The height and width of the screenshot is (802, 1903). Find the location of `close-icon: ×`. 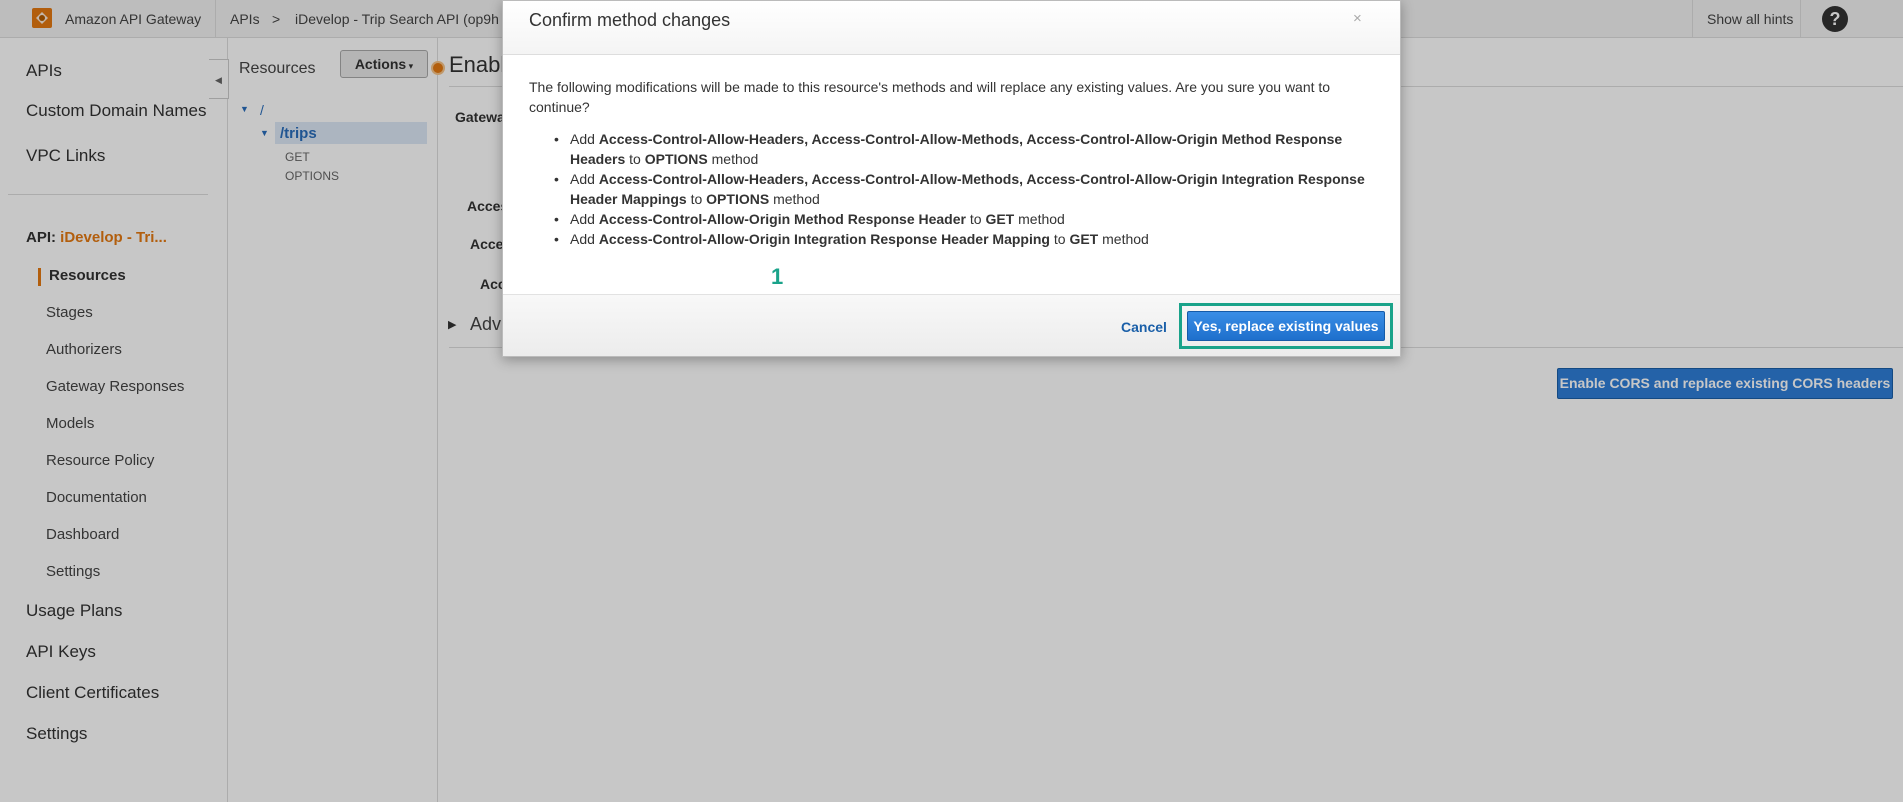

close-icon: × is located at coordinates (1357, 18).